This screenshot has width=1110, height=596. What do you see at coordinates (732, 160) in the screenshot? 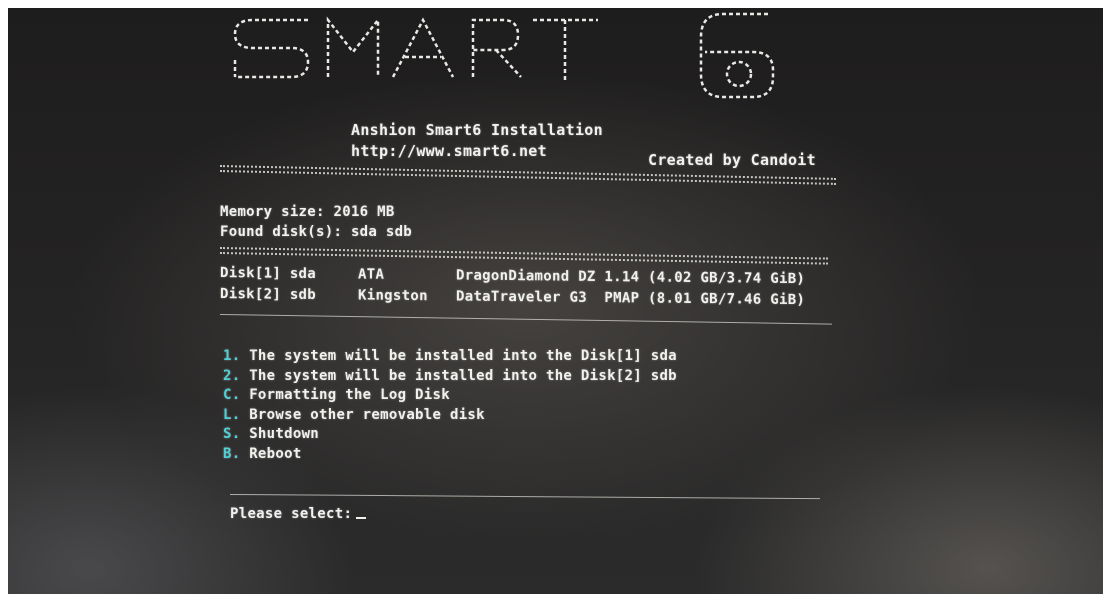
I see `credit-text: Created by Candoit` at bounding box center [732, 160].